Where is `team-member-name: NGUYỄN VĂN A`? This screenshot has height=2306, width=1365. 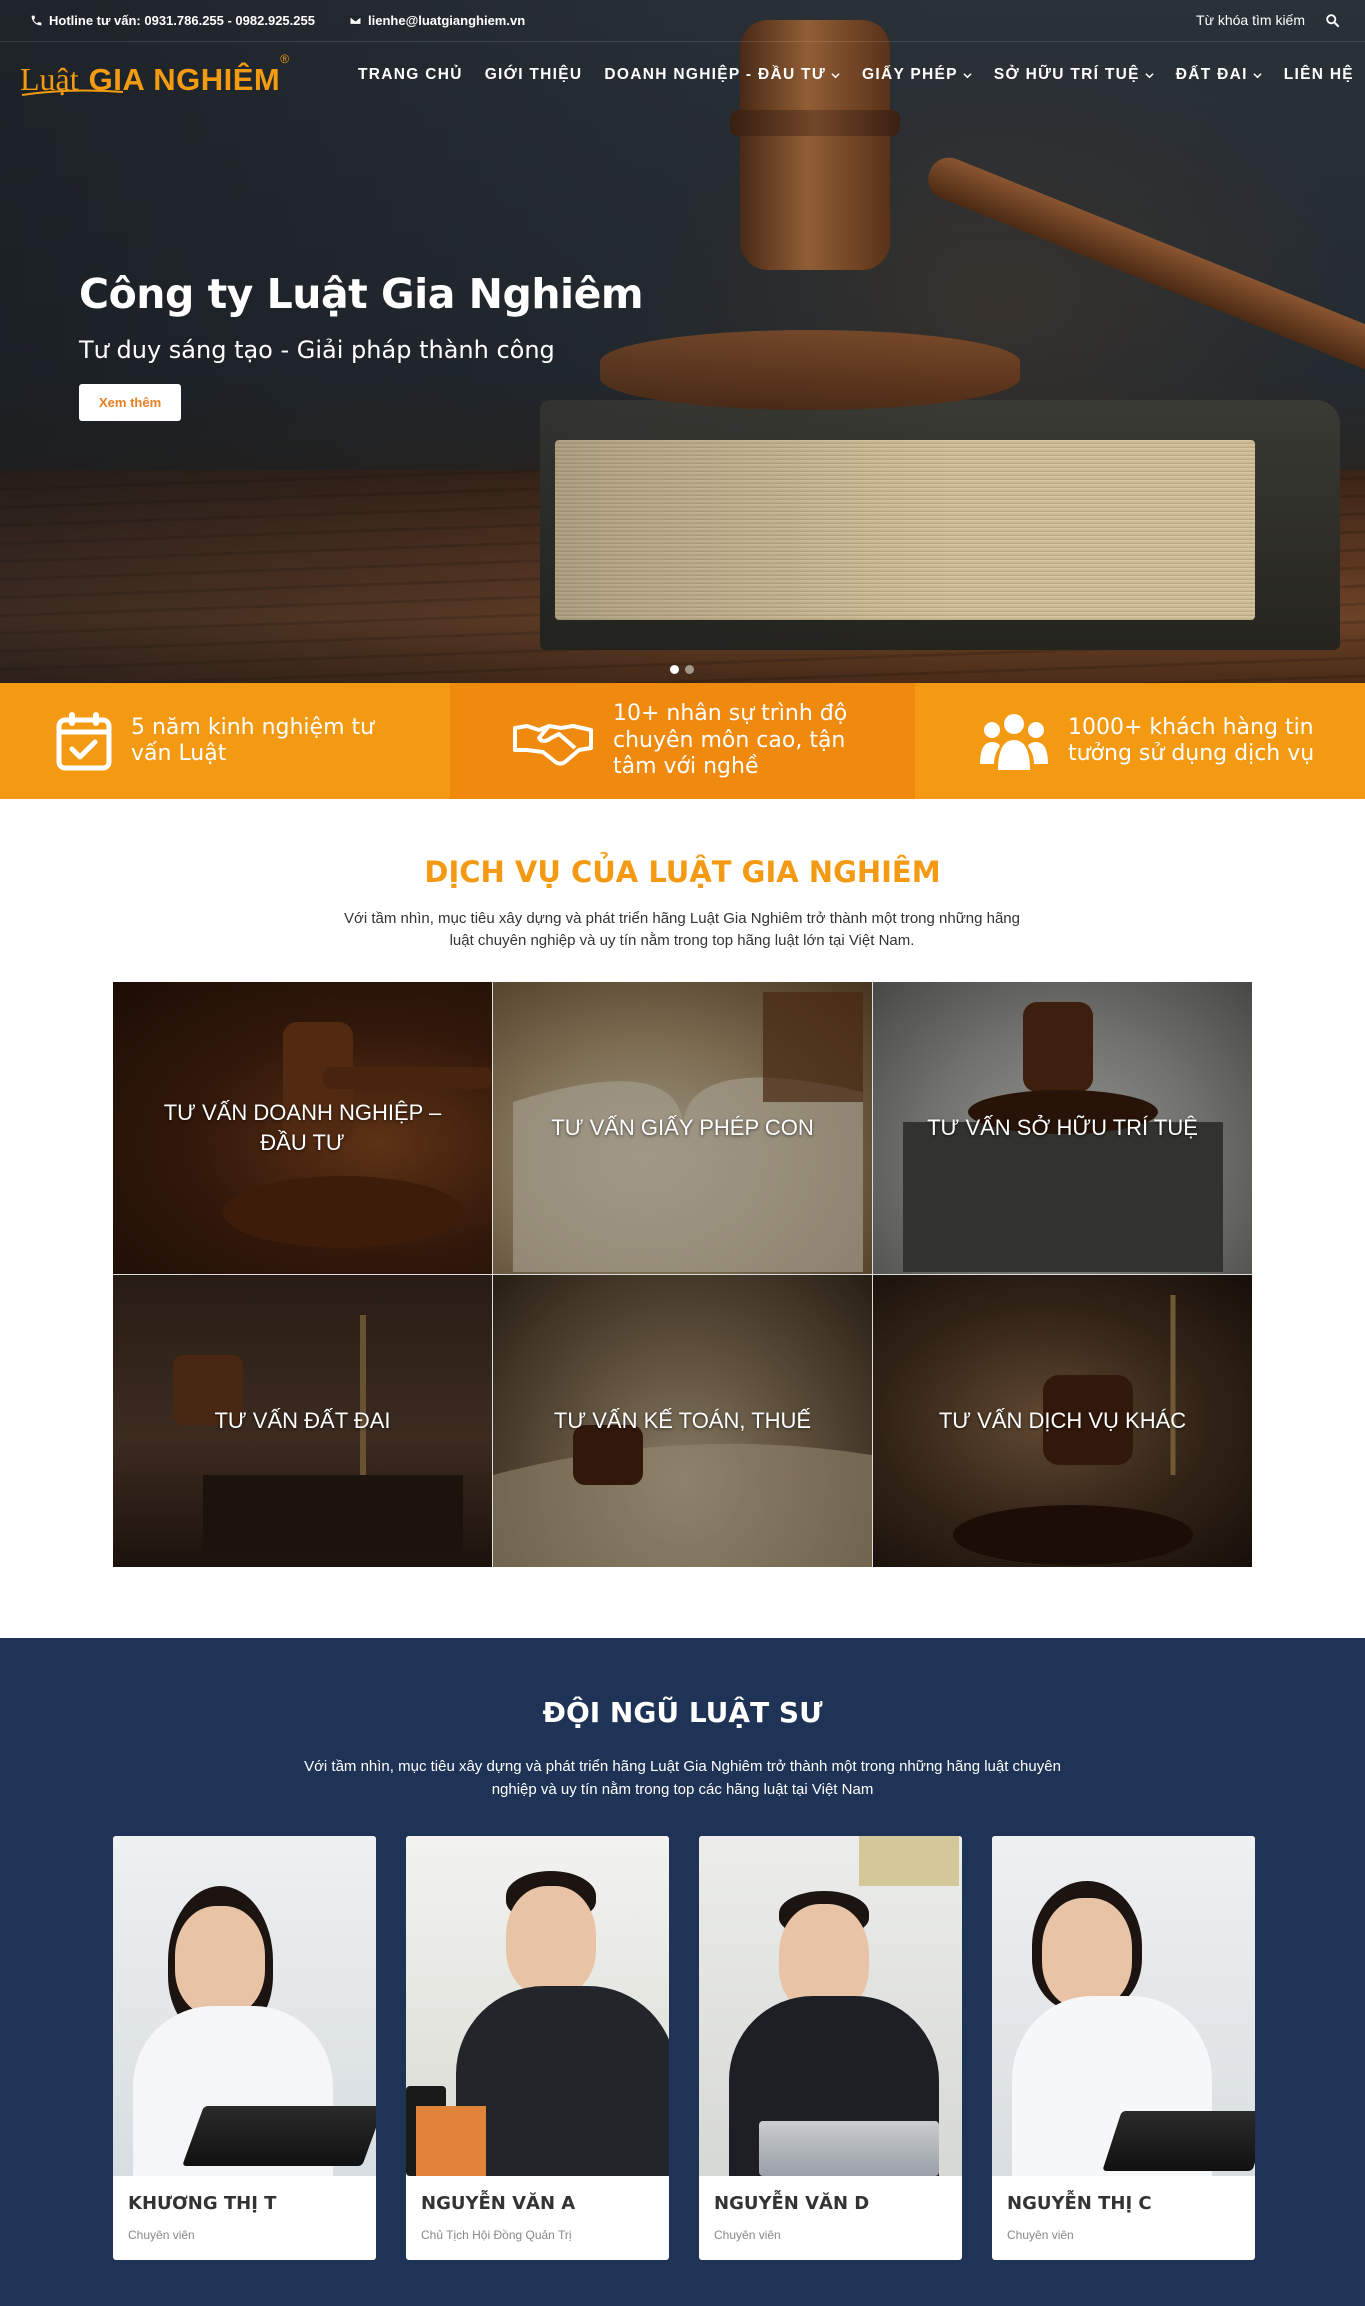 team-member-name: NGUYỄN VĂN A is located at coordinates (498, 2203).